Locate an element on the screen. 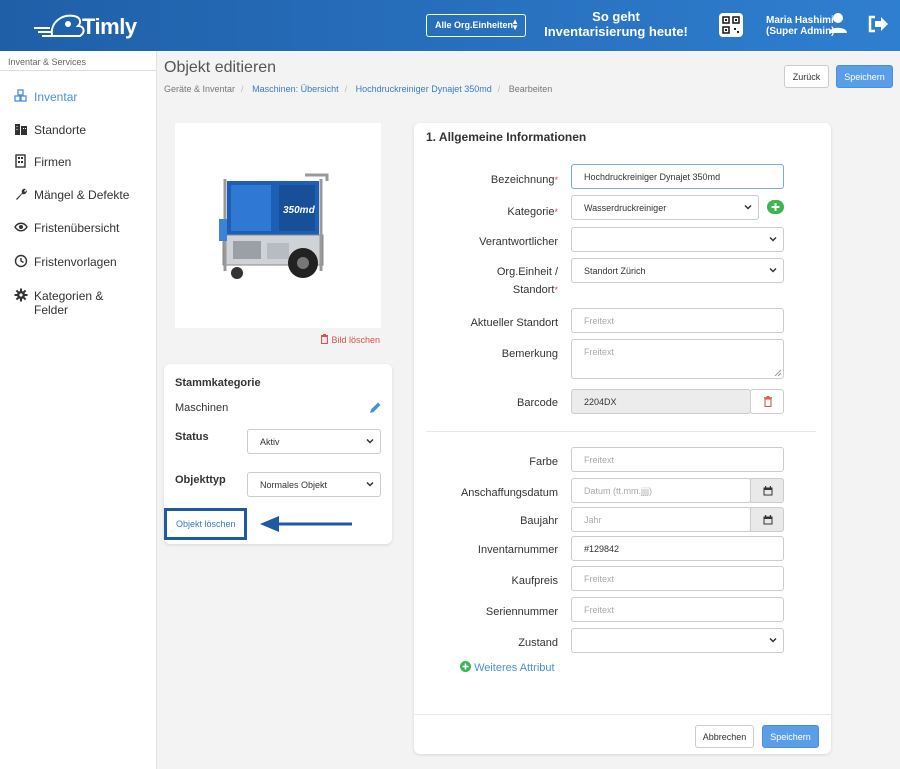 The height and width of the screenshot is (769, 900). remark-placeholder: Freitext is located at coordinates (599, 352).